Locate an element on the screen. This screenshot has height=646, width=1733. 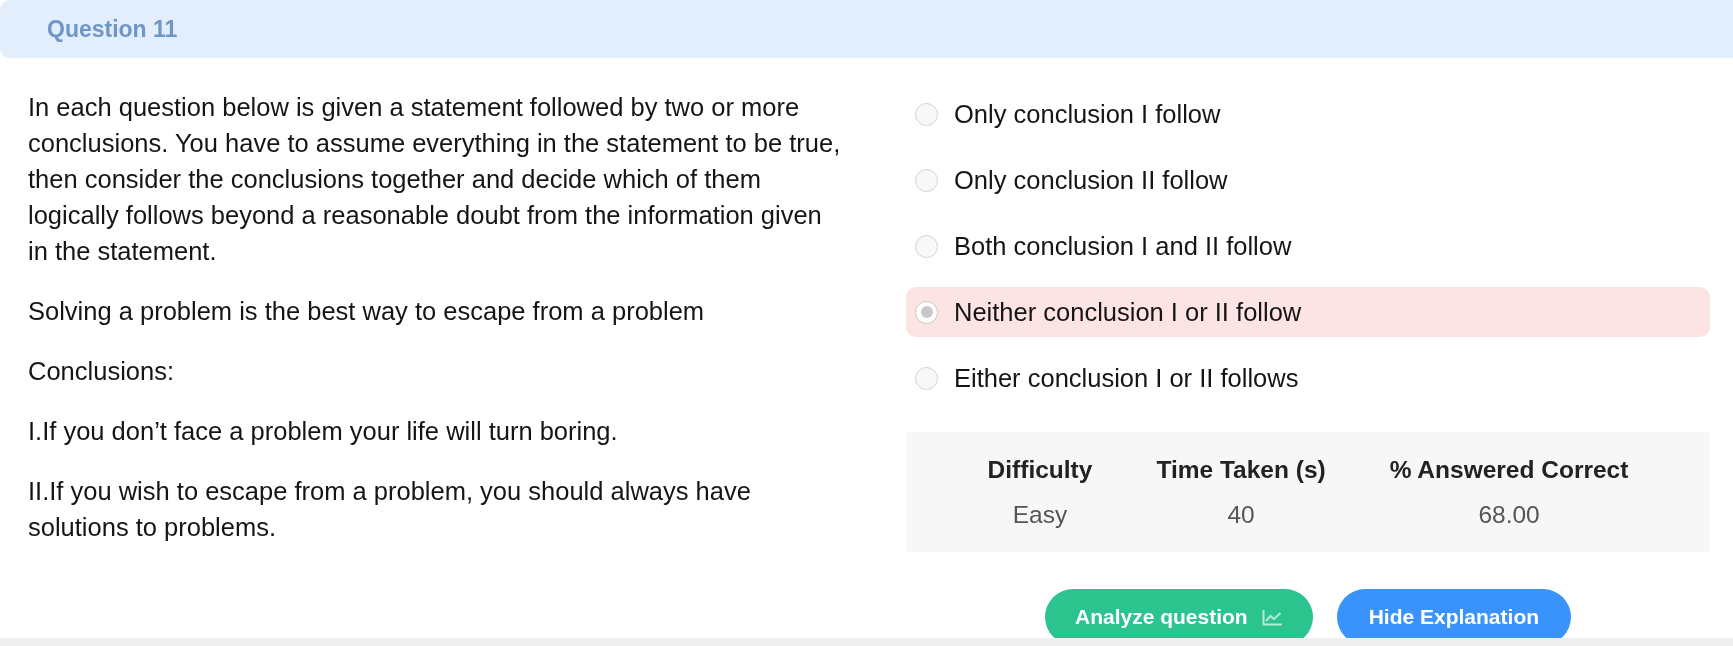
answer-option: Only conclusion II follow is located at coordinates (1308, 180).